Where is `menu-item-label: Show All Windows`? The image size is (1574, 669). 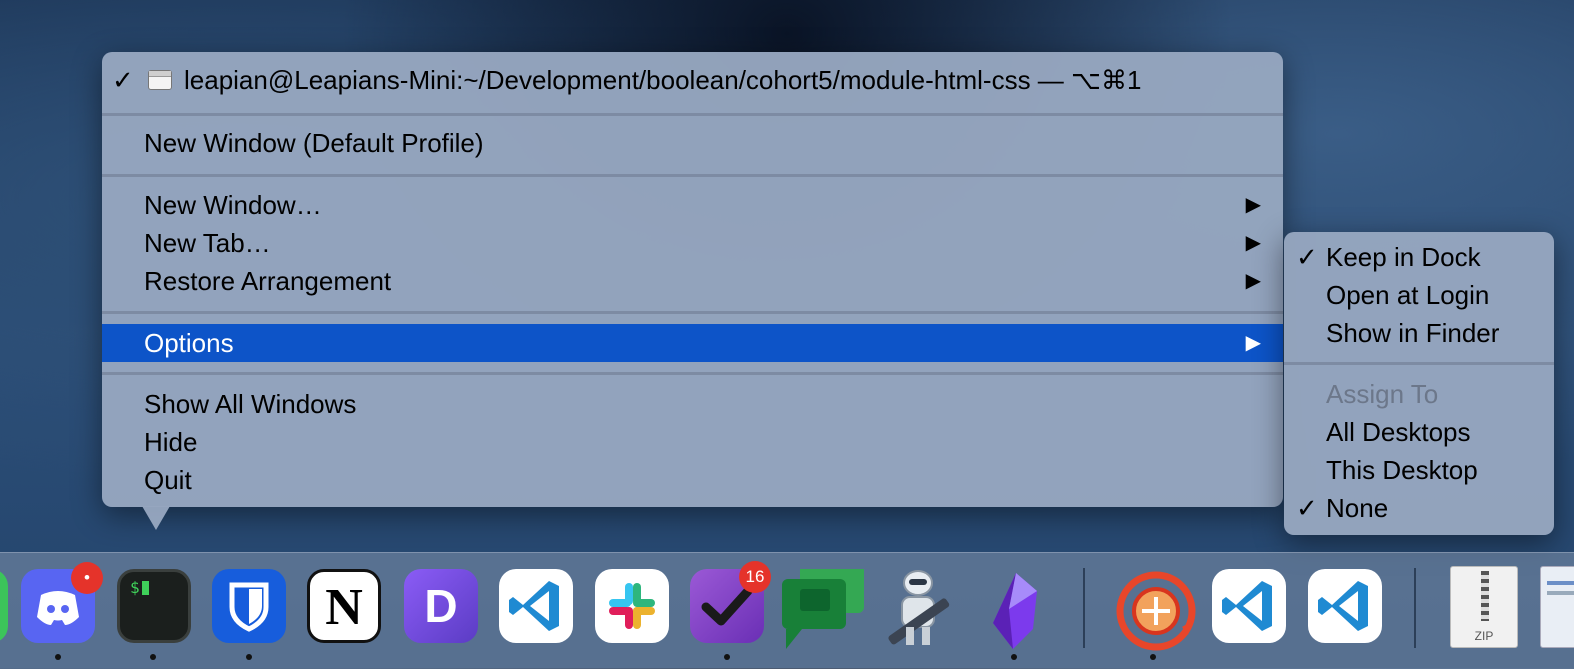
menu-item-label: Show All Windows is located at coordinates (250, 404).